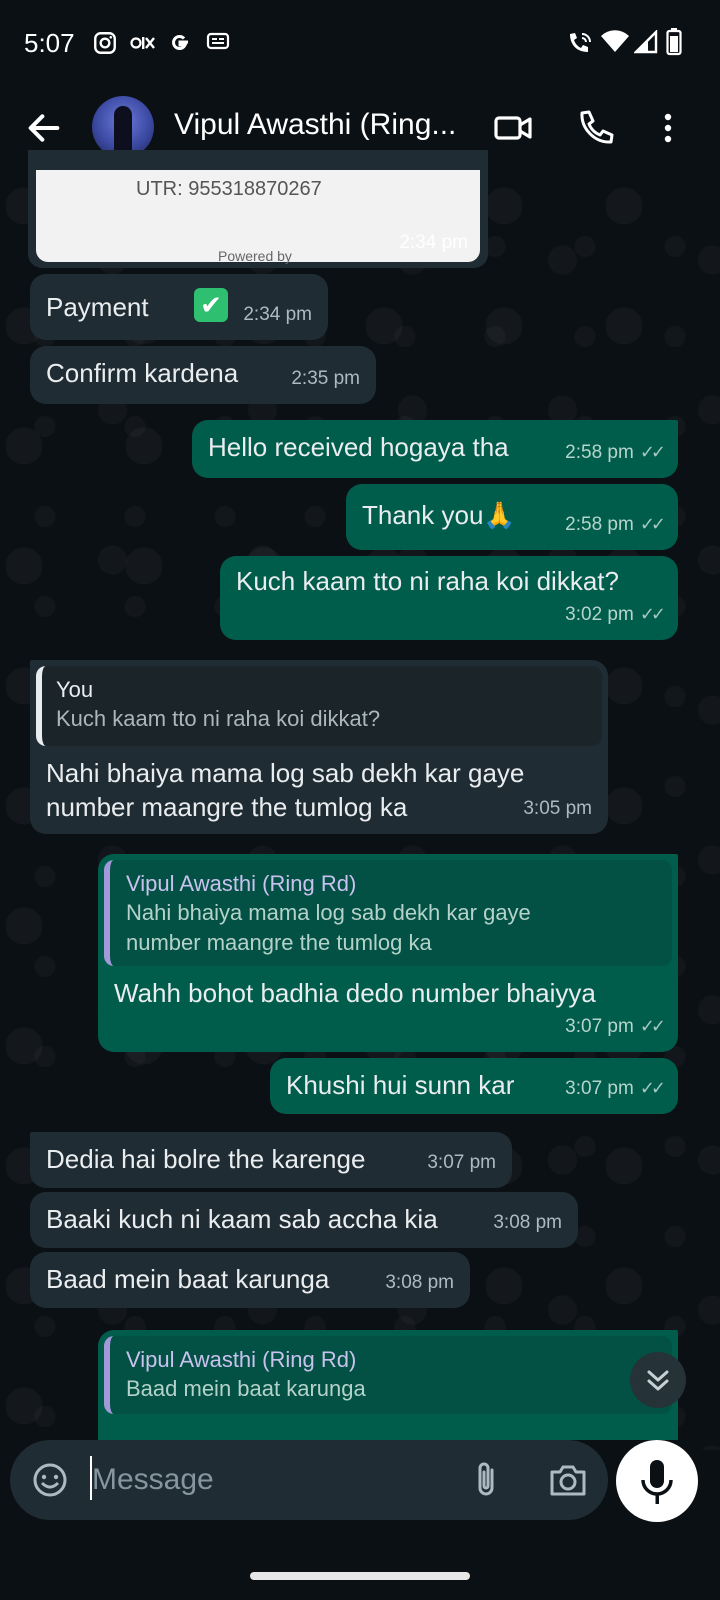 The width and height of the screenshot is (720, 1600). What do you see at coordinates (272, 1480) in the screenshot?
I see `message-input` at bounding box center [272, 1480].